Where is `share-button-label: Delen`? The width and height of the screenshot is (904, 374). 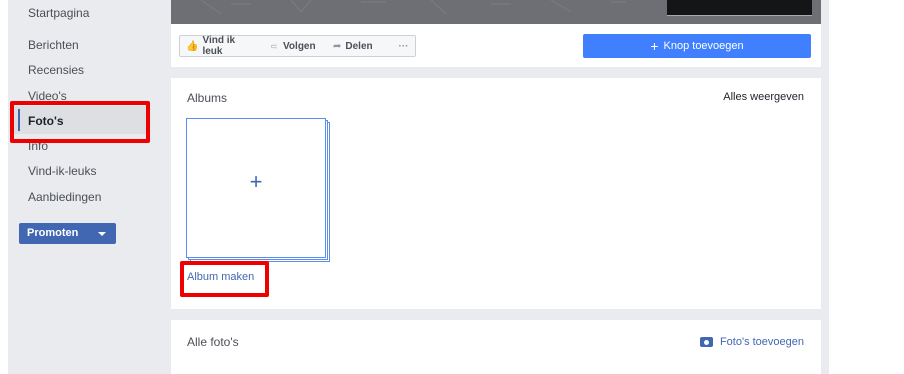 share-button-label: Delen is located at coordinates (359, 46).